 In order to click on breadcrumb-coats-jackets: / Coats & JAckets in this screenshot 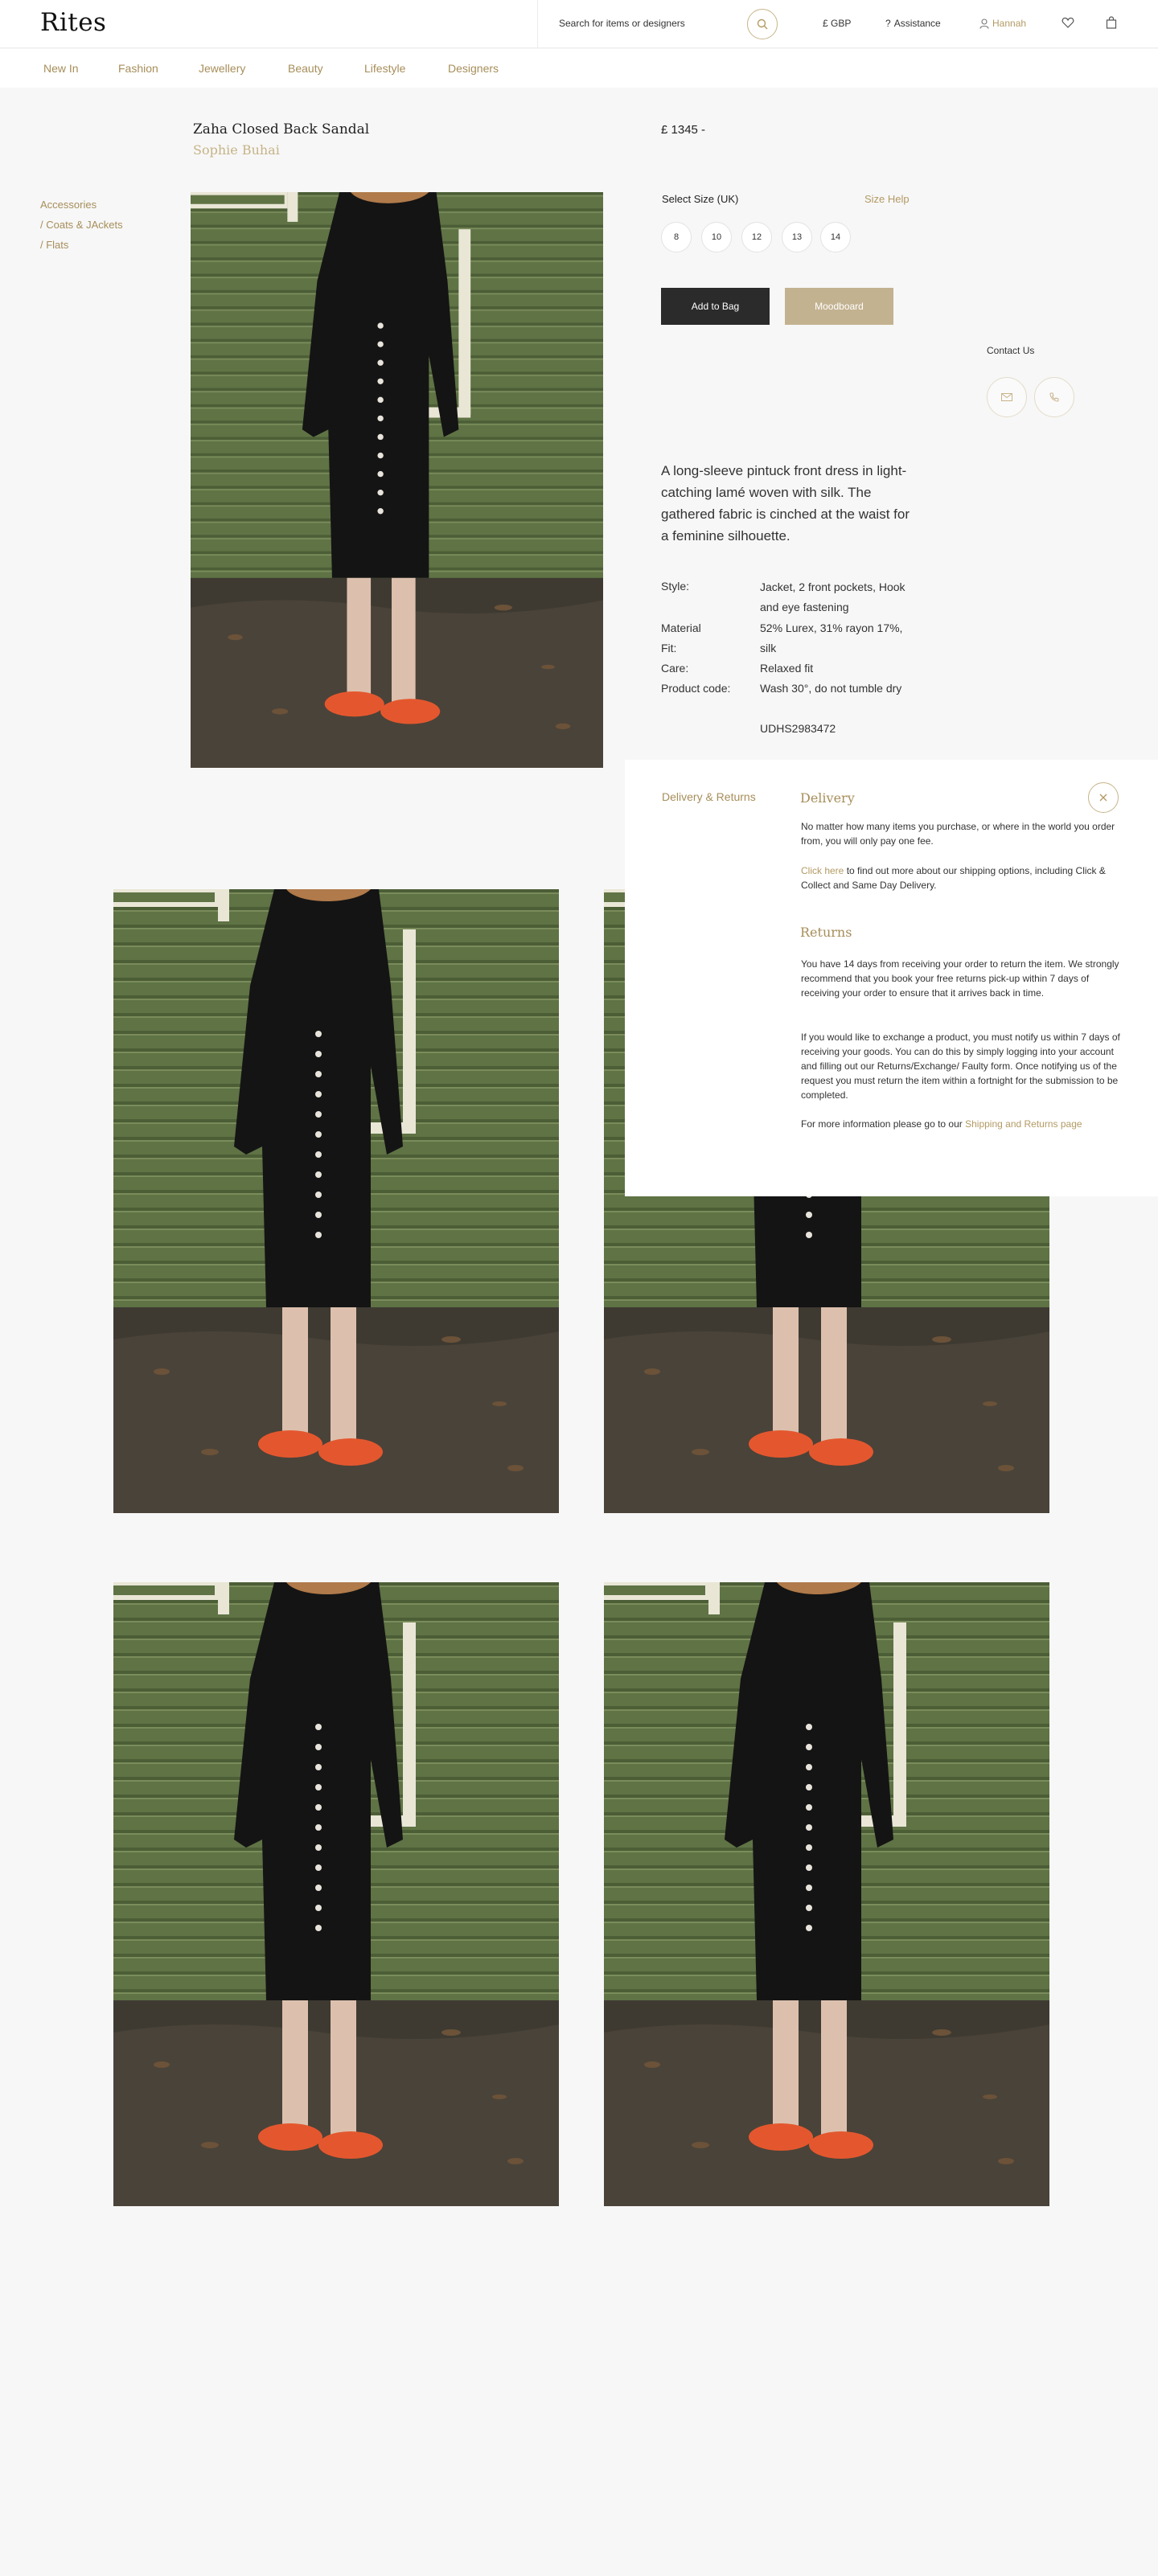, I will do `click(81, 225)`.